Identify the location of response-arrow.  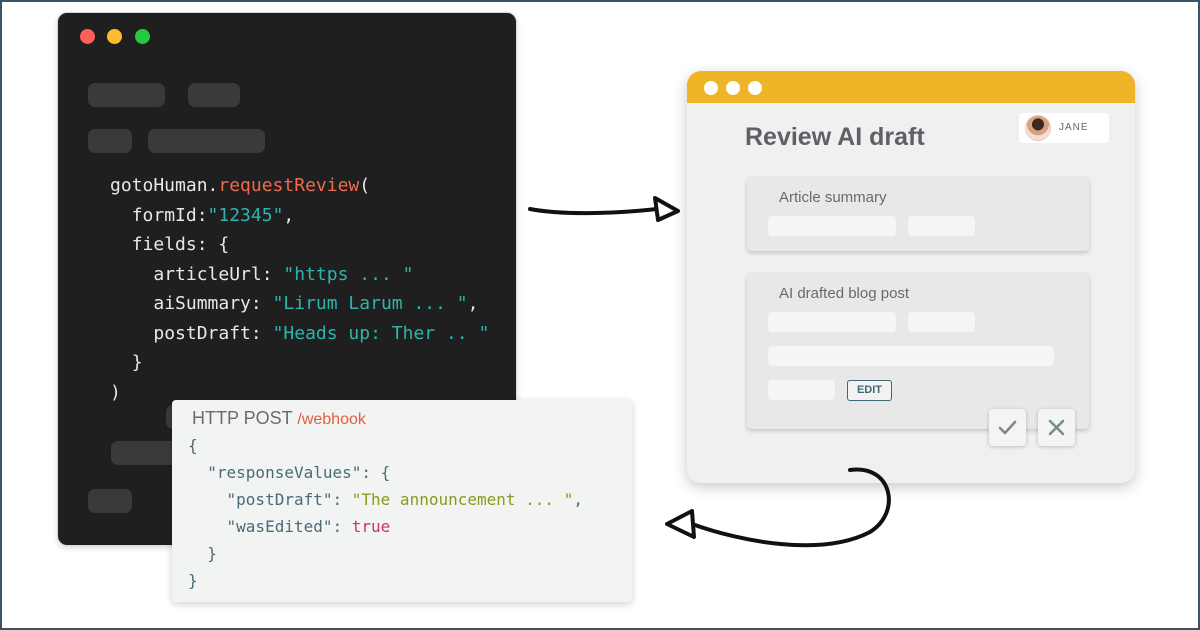
(778, 507).